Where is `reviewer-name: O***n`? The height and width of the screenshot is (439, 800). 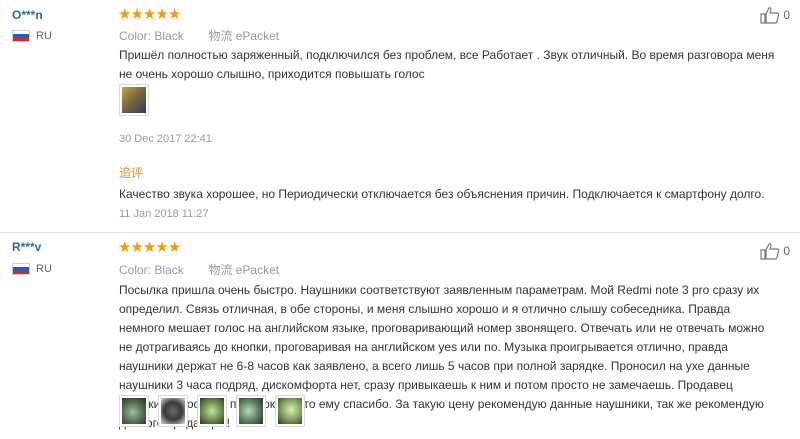
reviewer-name: O***n is located at coordinates (27, 15).